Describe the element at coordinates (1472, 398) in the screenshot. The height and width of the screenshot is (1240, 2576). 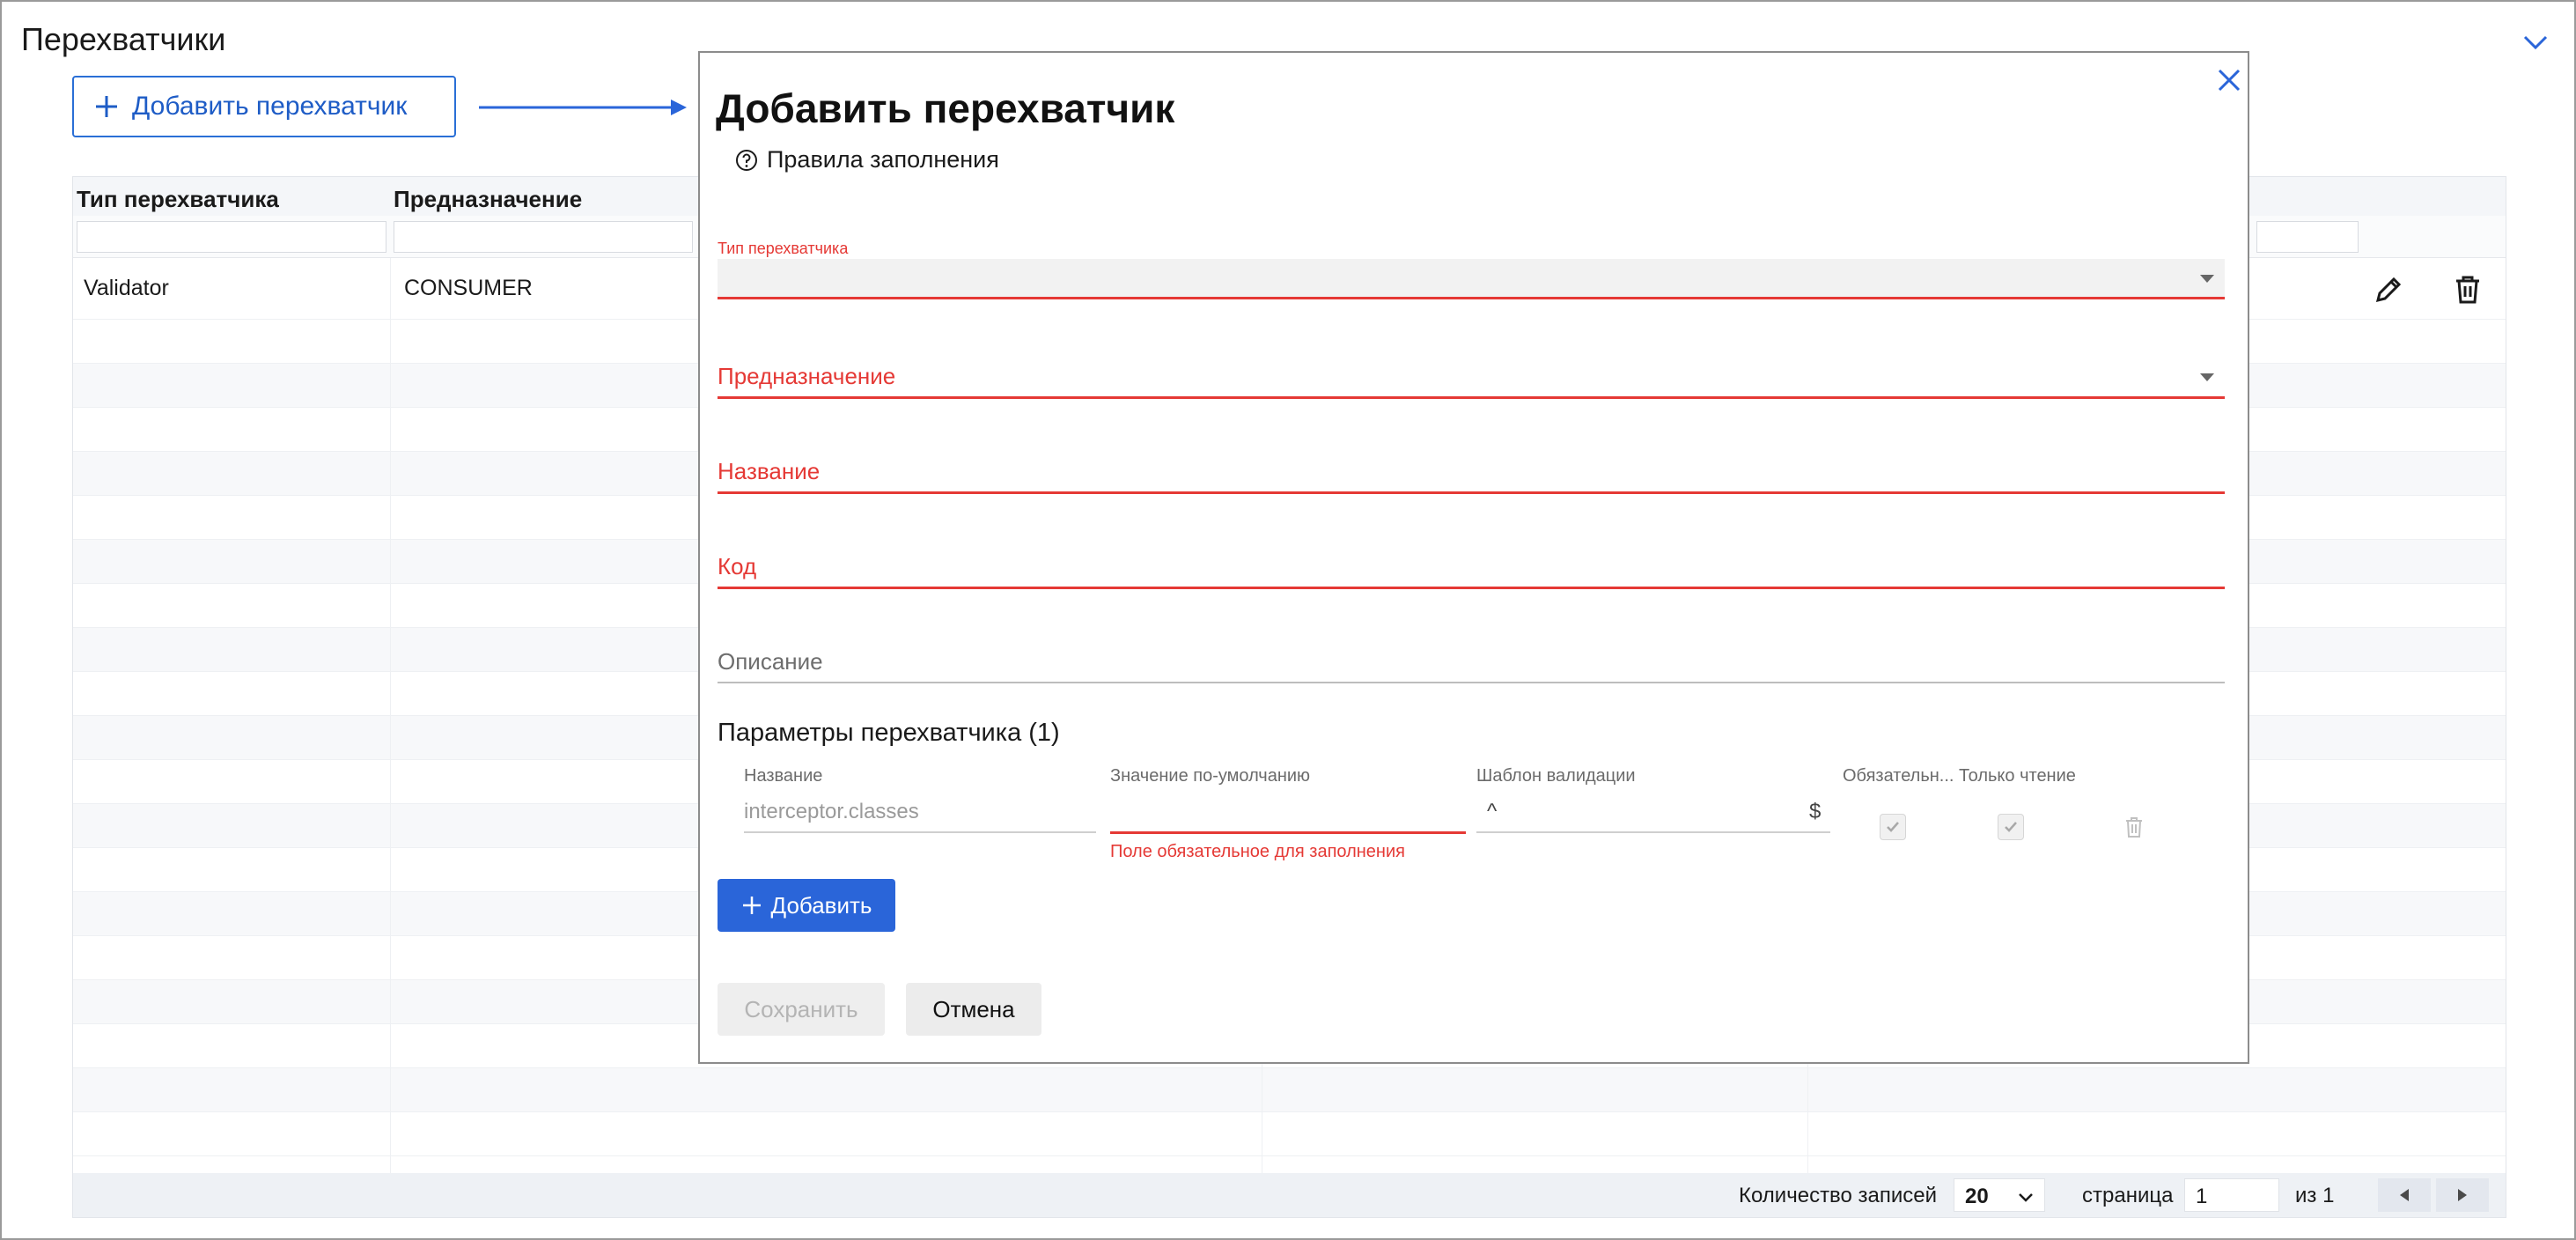
I see `purpose-underline` at that location.